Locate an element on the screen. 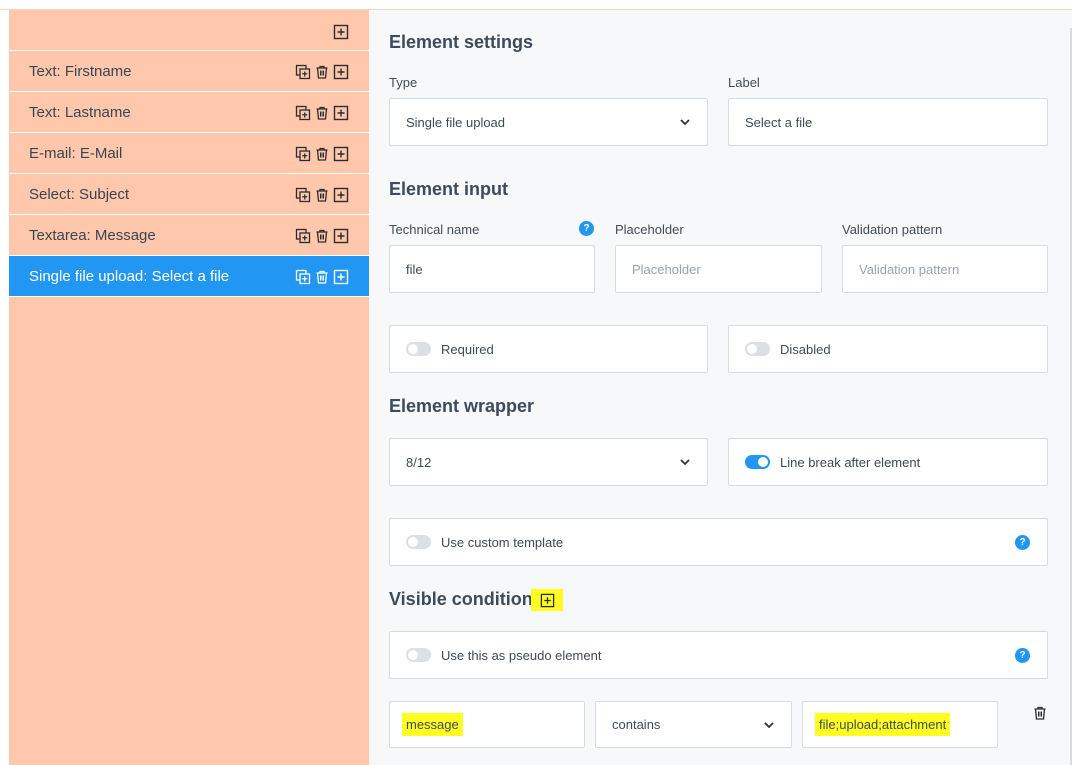  add-element-icon is located at coordinates (341, 32).